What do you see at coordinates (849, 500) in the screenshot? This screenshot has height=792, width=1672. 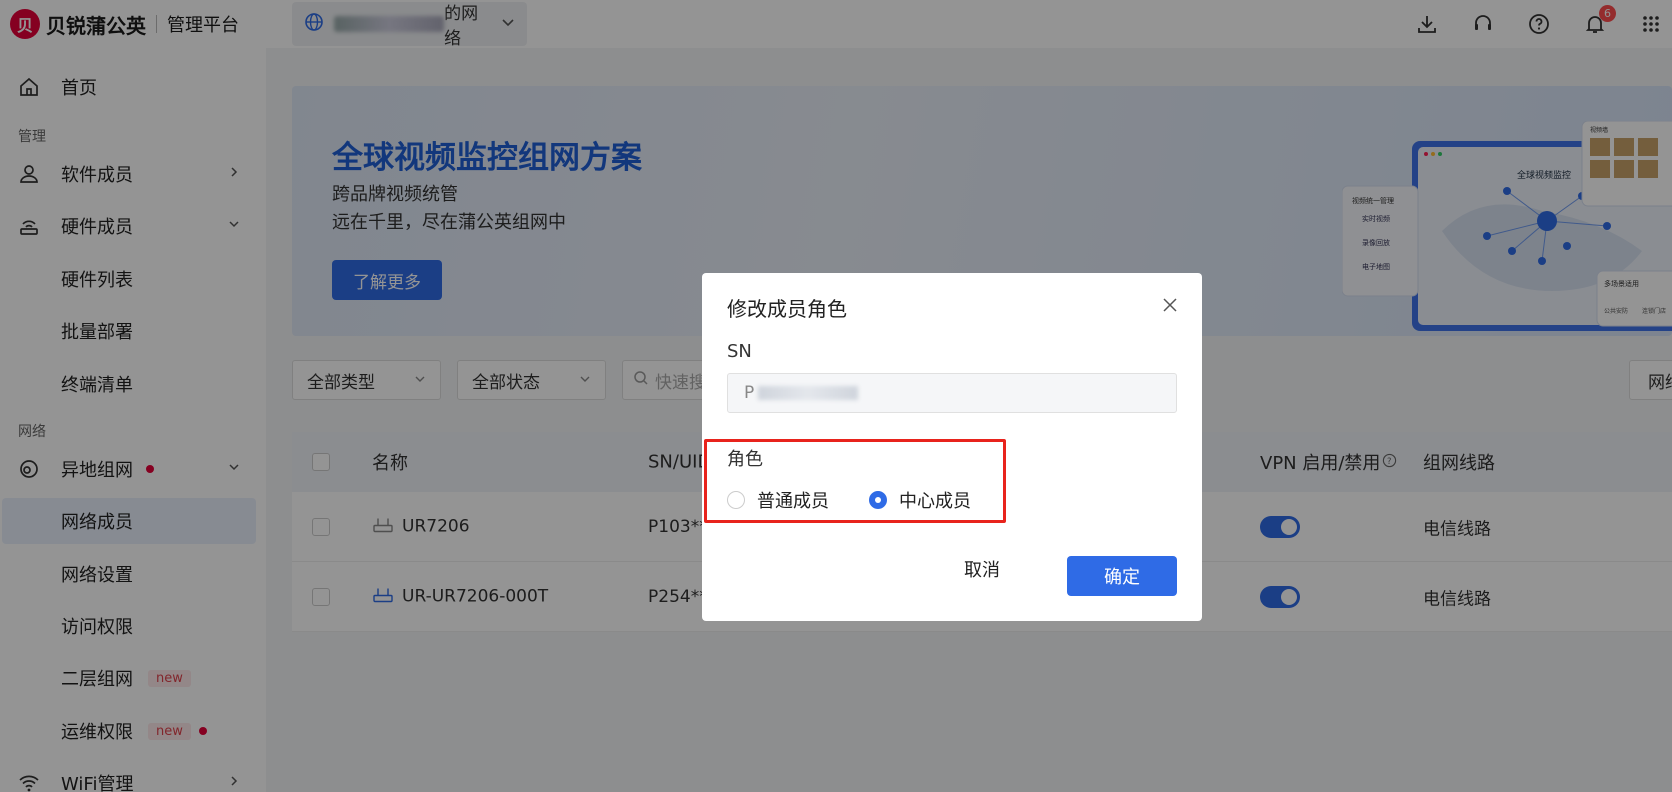 I see `role-radio-group: 普通成员 中心成员` at bounding box center [849, 500].